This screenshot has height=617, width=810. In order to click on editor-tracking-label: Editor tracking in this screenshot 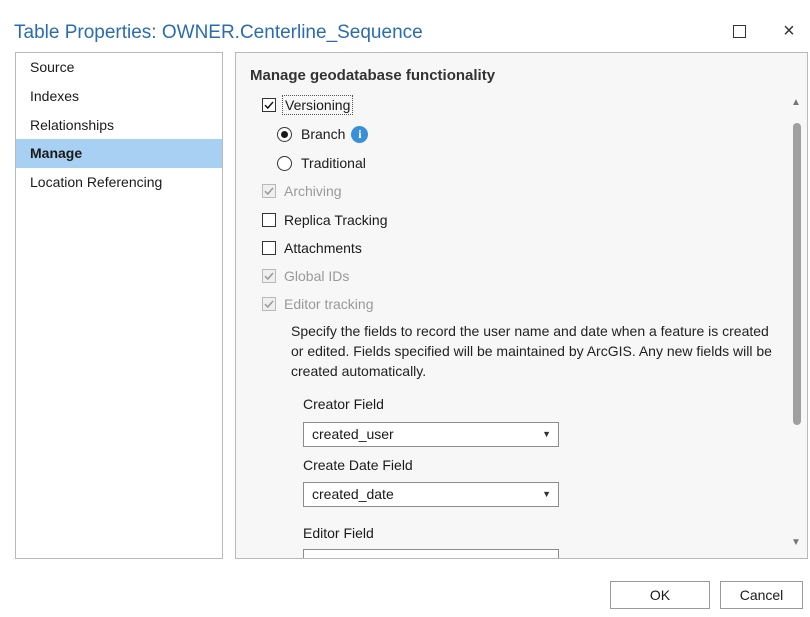, I will do `click(329, 304)`.